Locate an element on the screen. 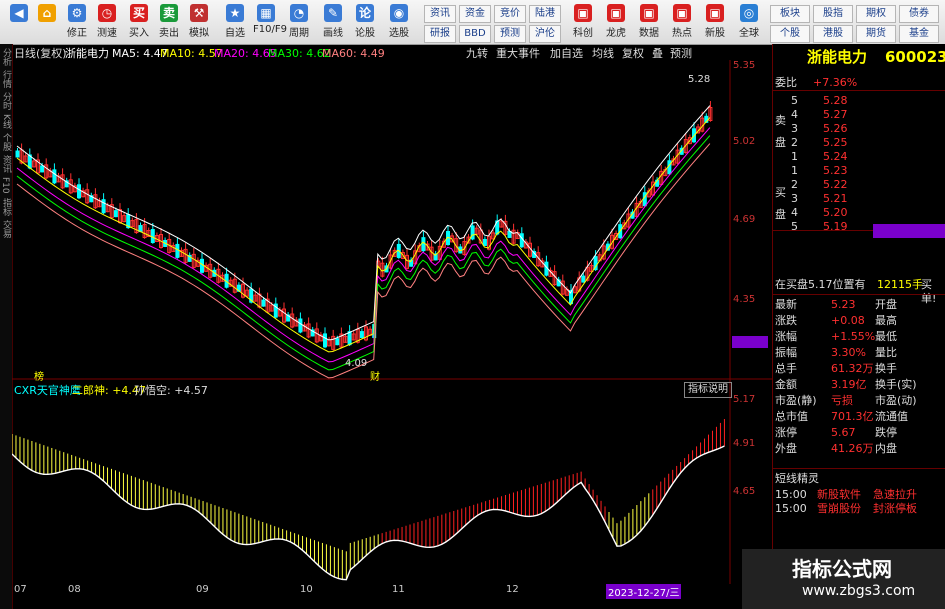 Image resolution: width=945 pixels, height=609 pixels. elf-row: 15:00 新股软件 急速拉升 is located at coordinates (859, 495).